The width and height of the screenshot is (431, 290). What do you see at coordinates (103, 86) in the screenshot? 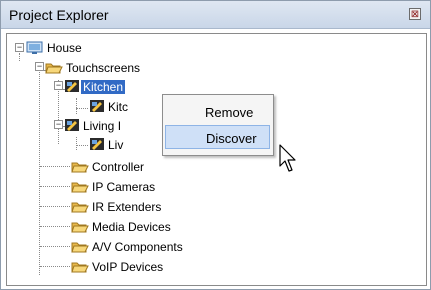
I see `tree-label-kitchen: Kitchen` at bounding box center [103, 86].